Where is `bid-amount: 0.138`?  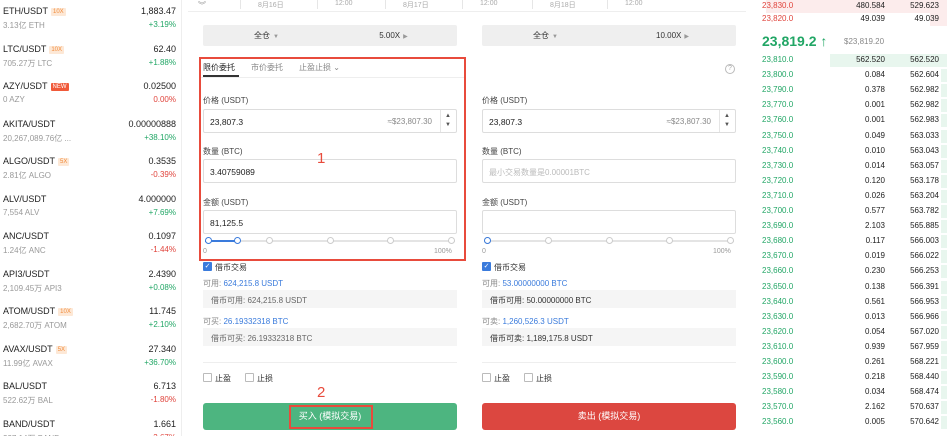
bid-amount: 0.138 is located at coordinates (874, 286).